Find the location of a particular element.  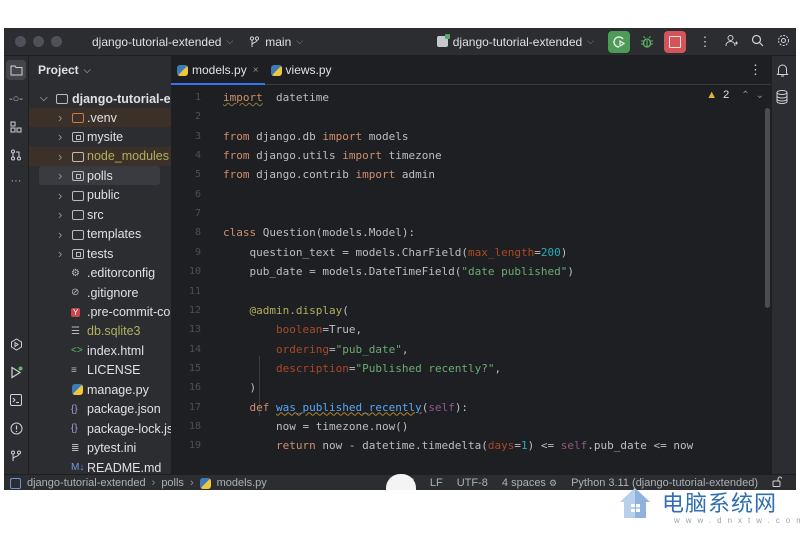

tree-item: › src is located at coordinates (100, 214).